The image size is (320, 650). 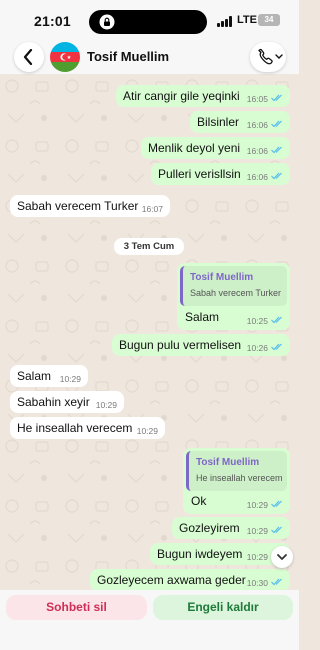 I want to click on message-bubble-outgoing: Atir cangir gile yeqinki 16:05, so click(x=203, y=96).